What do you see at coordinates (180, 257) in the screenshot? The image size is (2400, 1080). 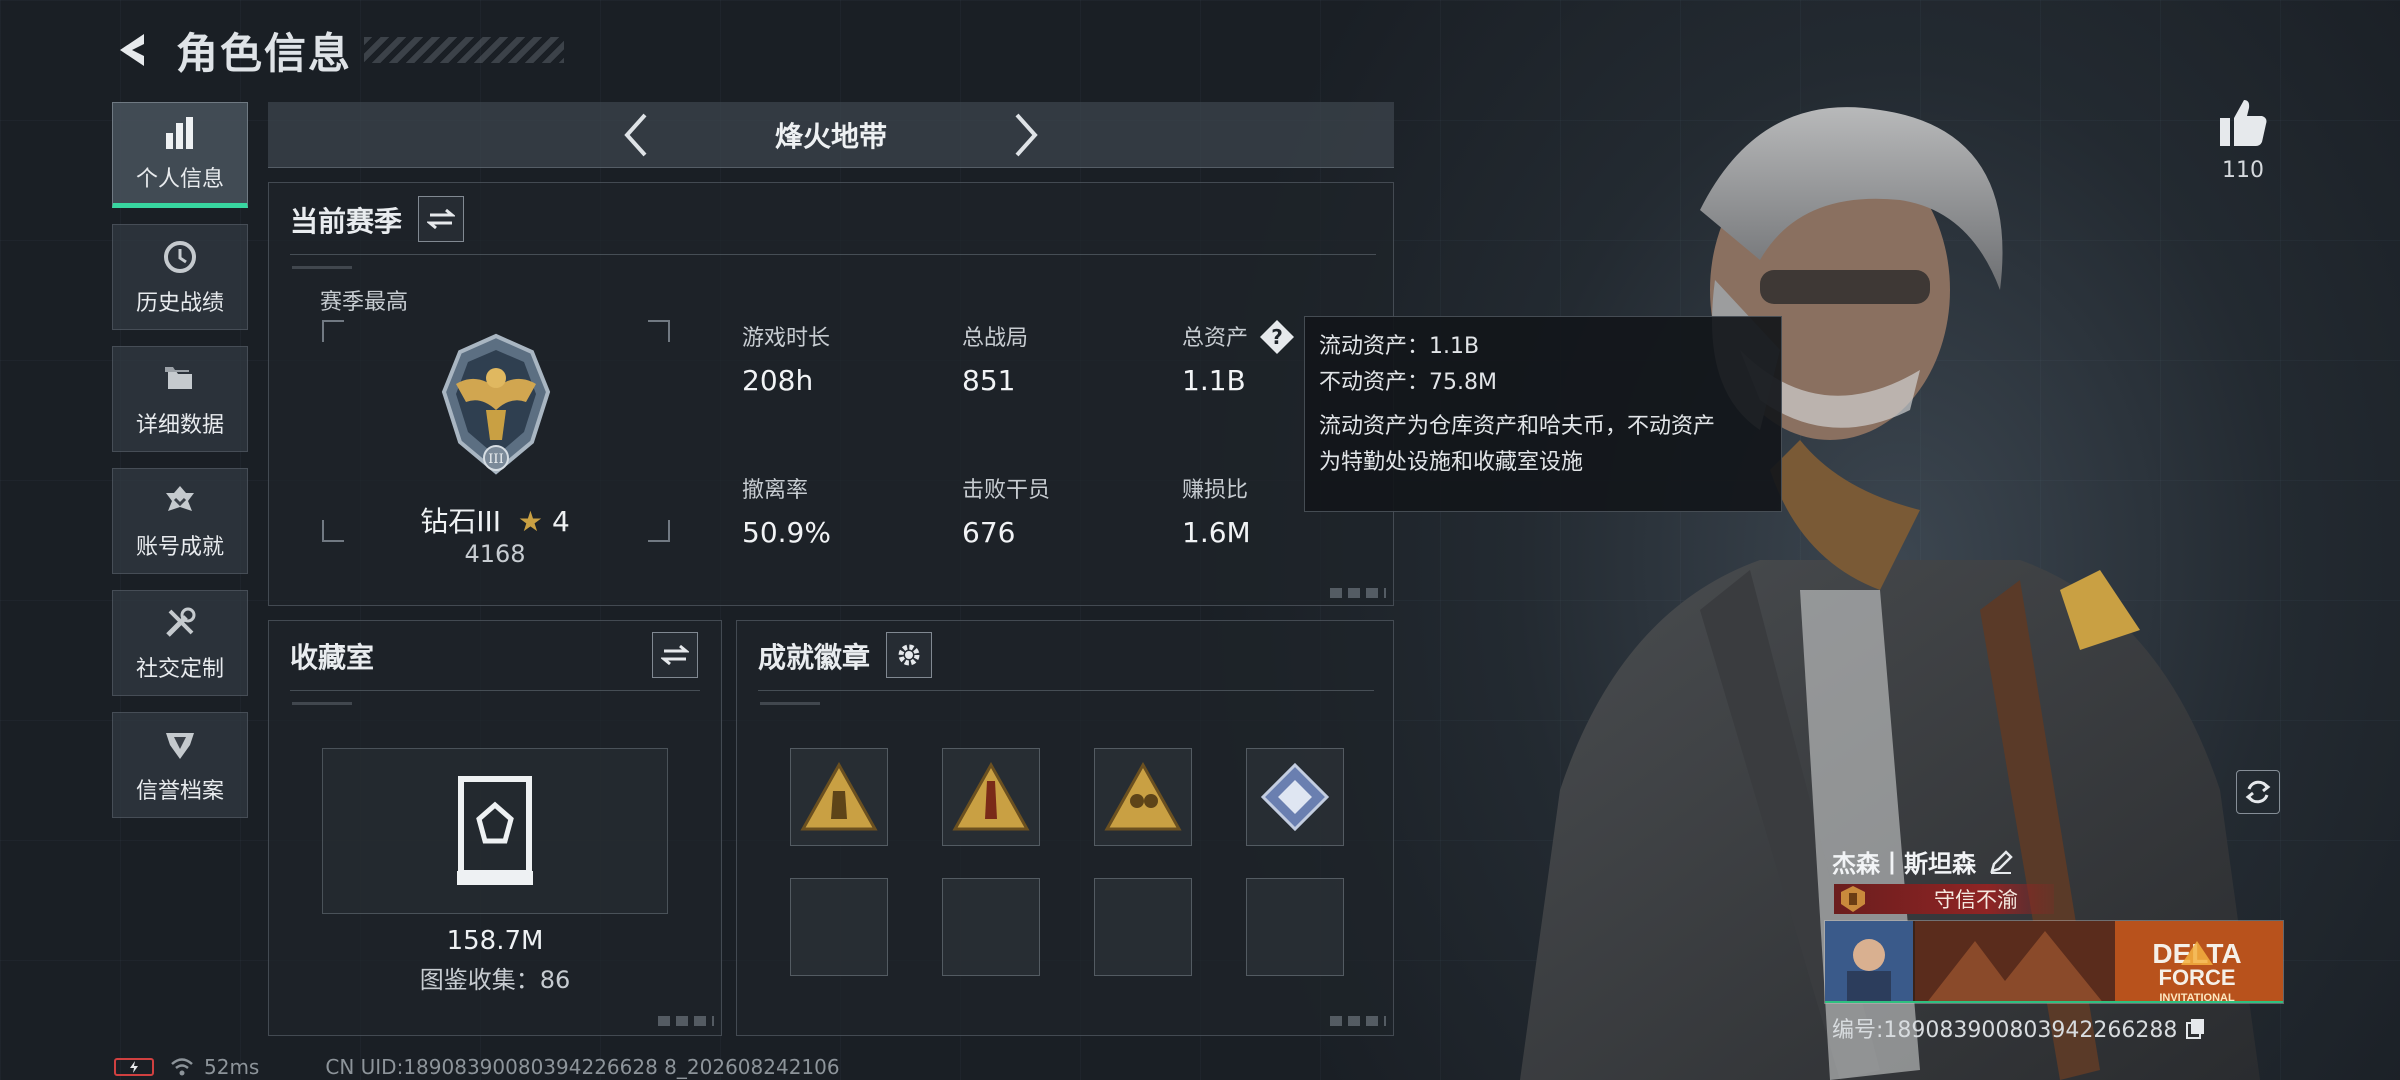 I see `history-icon` at bounding box center [180, 257].